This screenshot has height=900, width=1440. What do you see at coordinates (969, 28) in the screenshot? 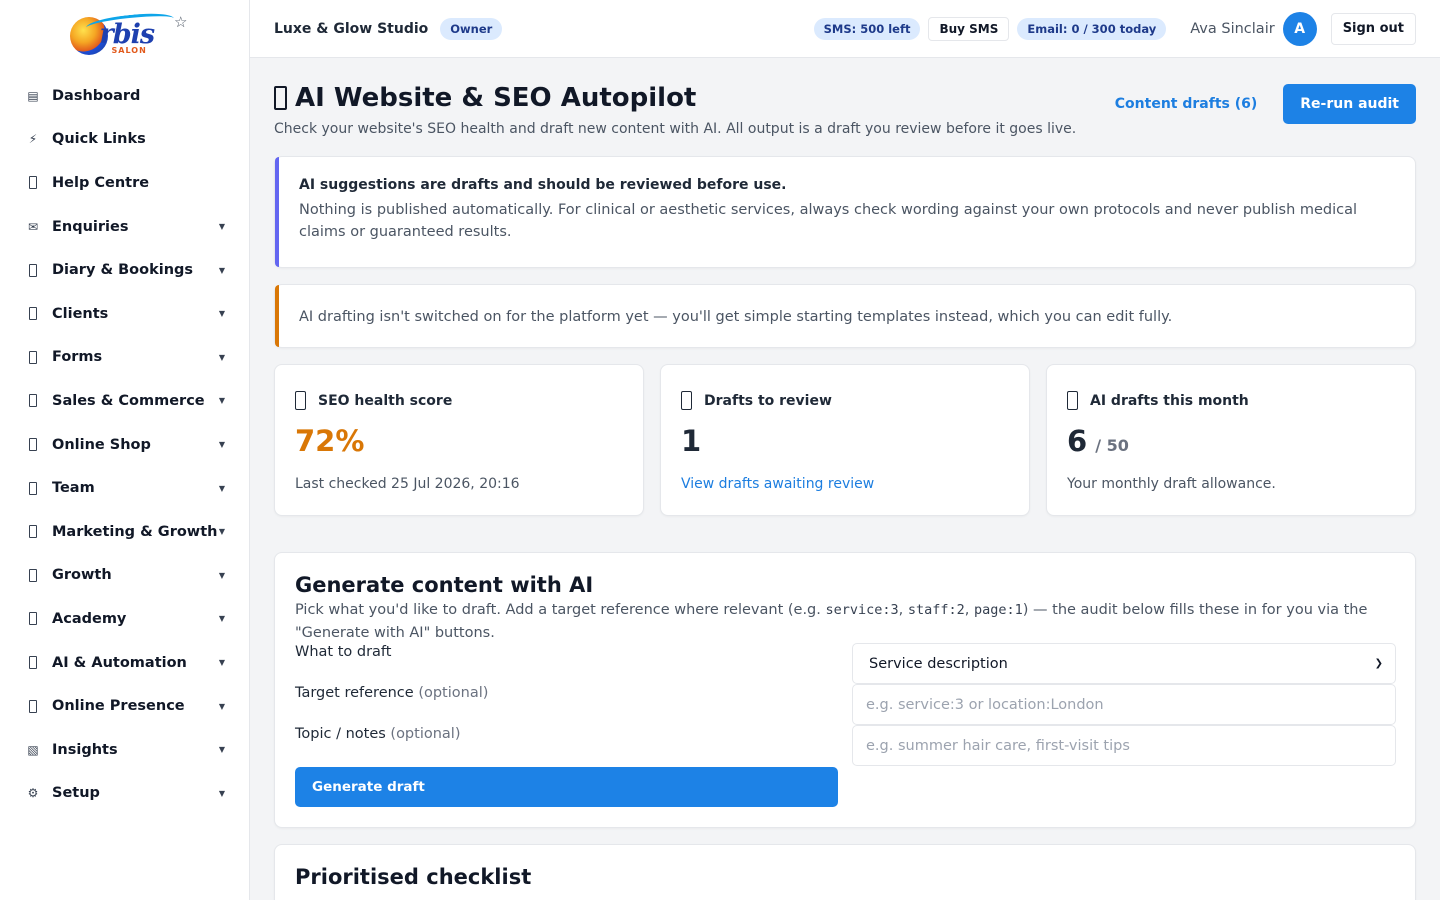
I see `buy-sms-button: Buy SMS` at bounding box center [969, 28].